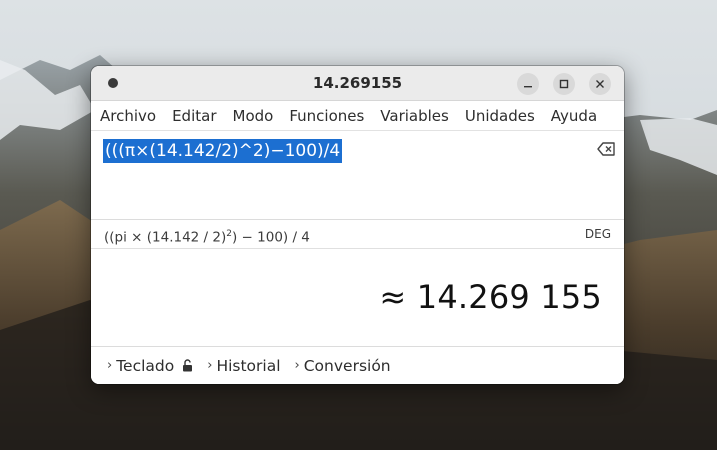 The height and width of the screenshot is (450, 717). I want to click on expression-text-selected: (((π×(14.142/2)^2)−100)/4, so click(223, 151).